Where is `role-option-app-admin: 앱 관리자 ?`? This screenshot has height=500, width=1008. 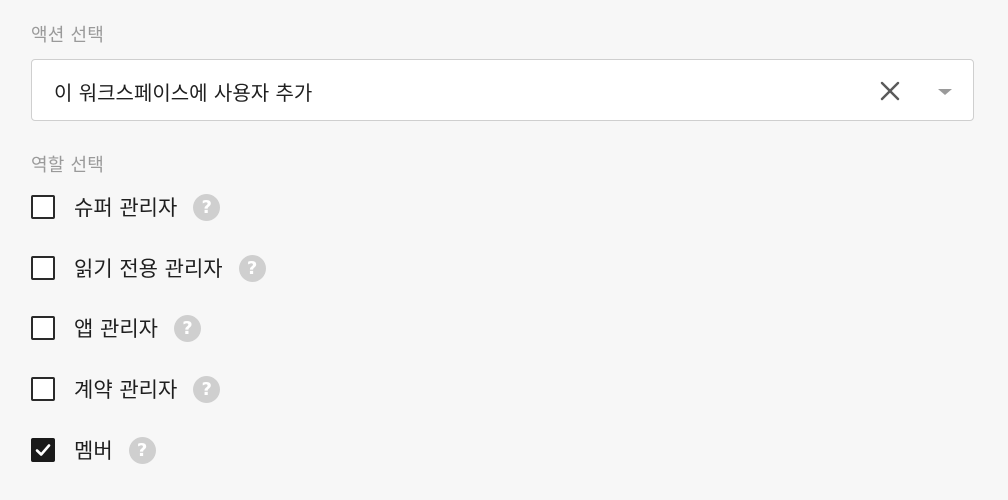 role-option-app-admin: 앱 관리자 ? is located at coordinates (116, 328).